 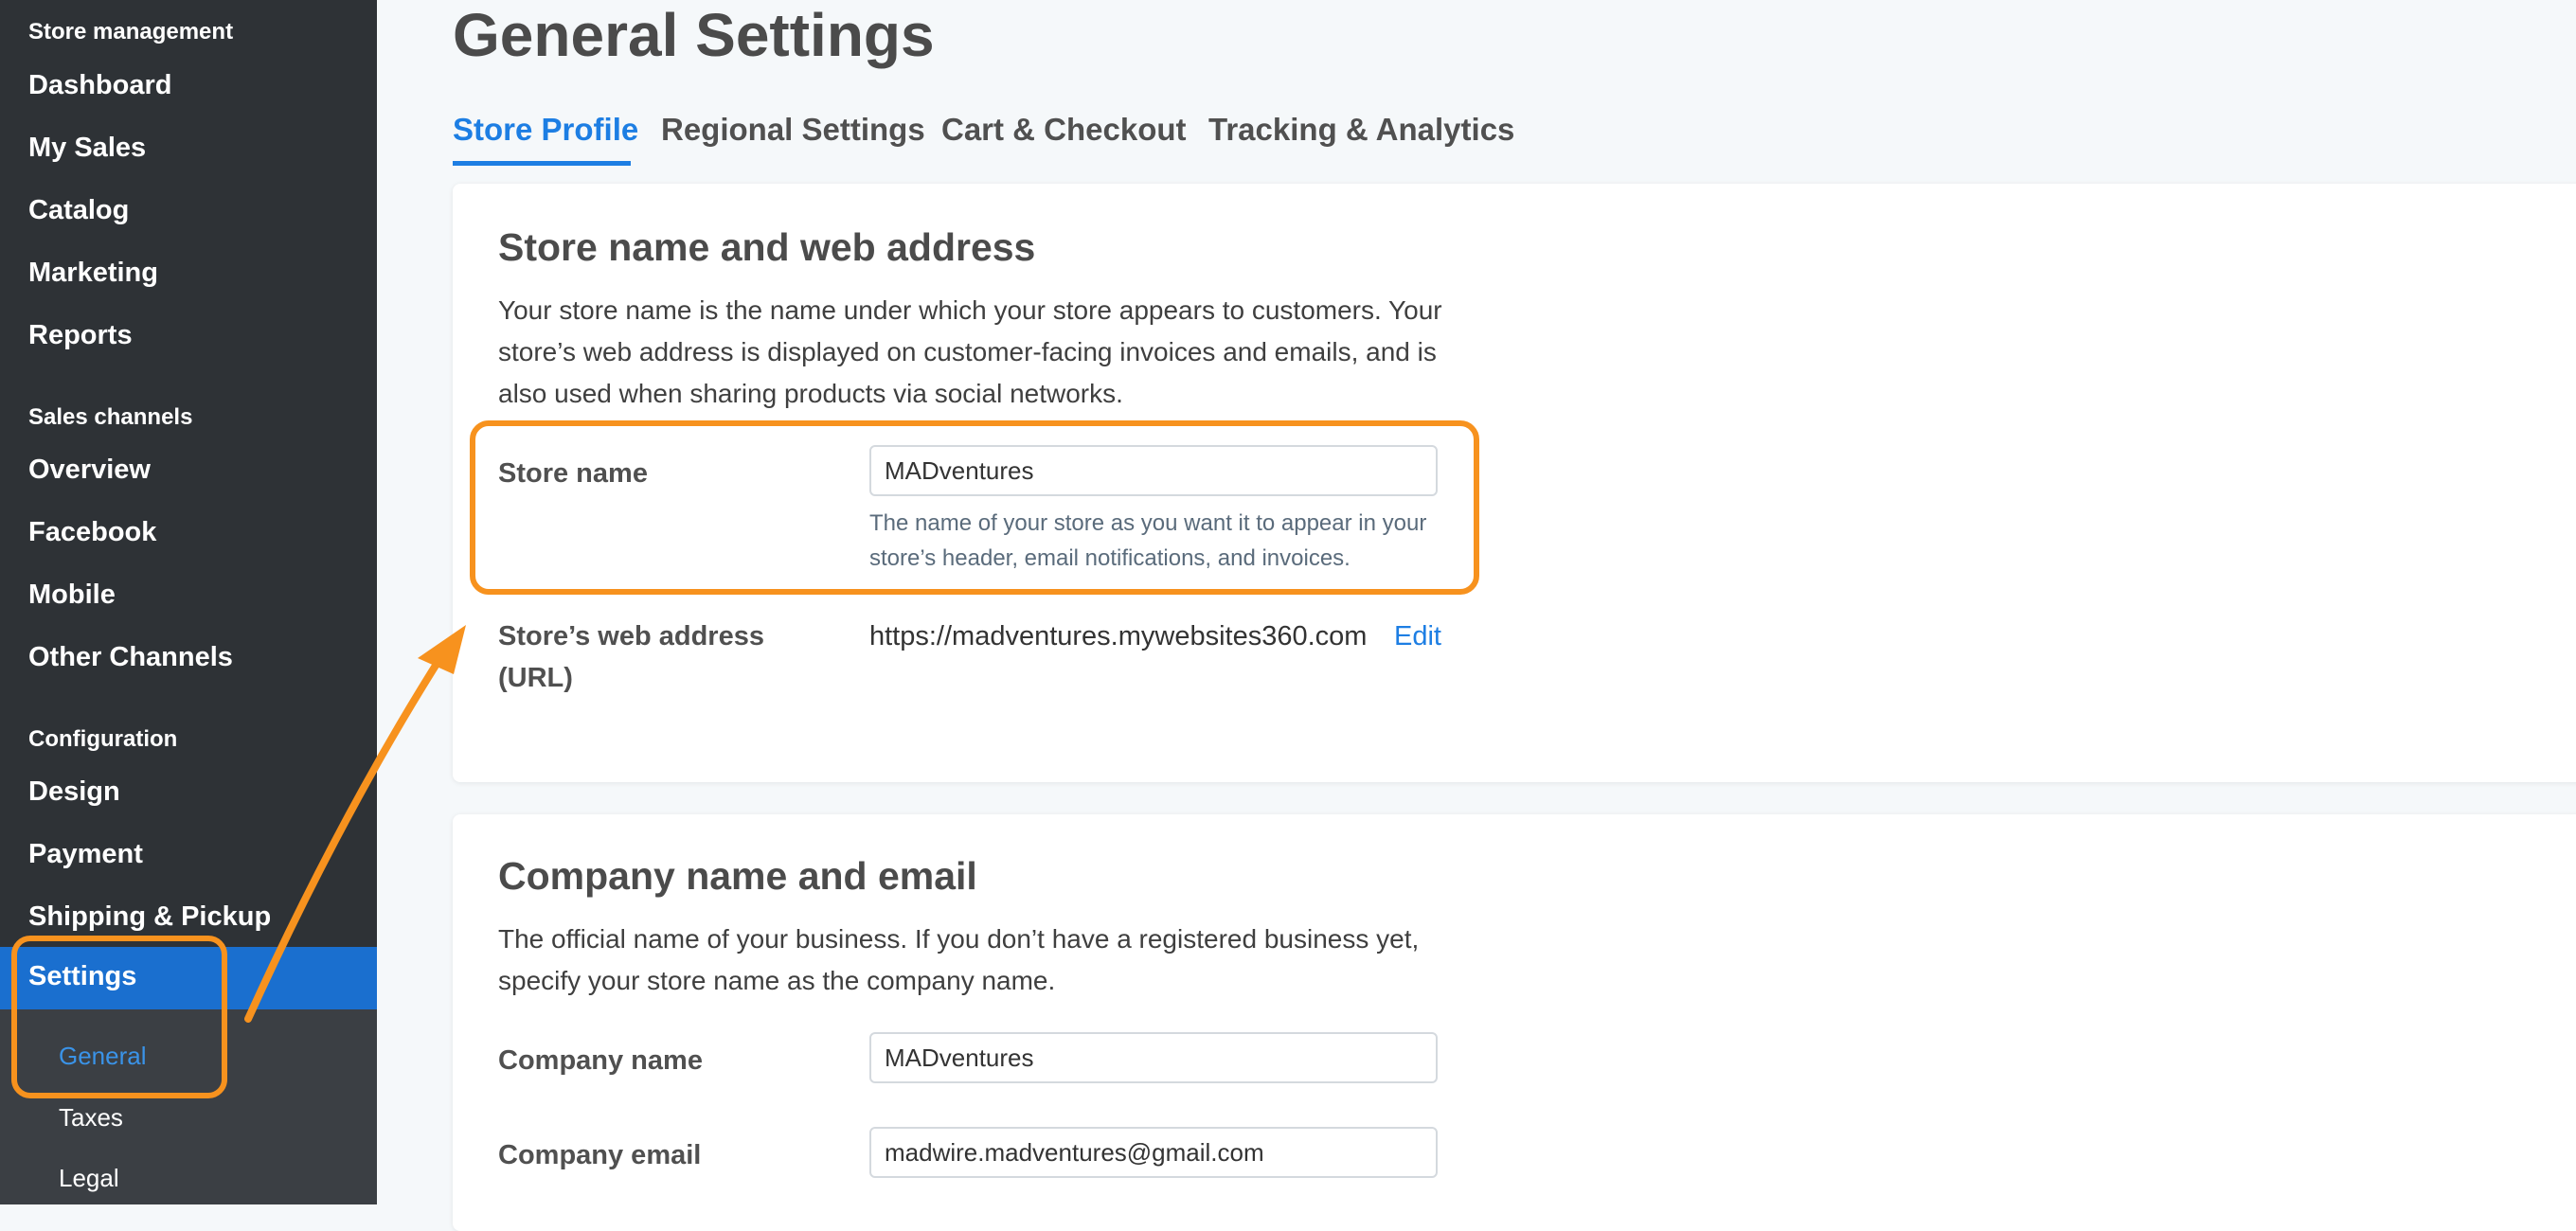 I want to click on company-card-title: Company name and email, so click(x=737, y=876).